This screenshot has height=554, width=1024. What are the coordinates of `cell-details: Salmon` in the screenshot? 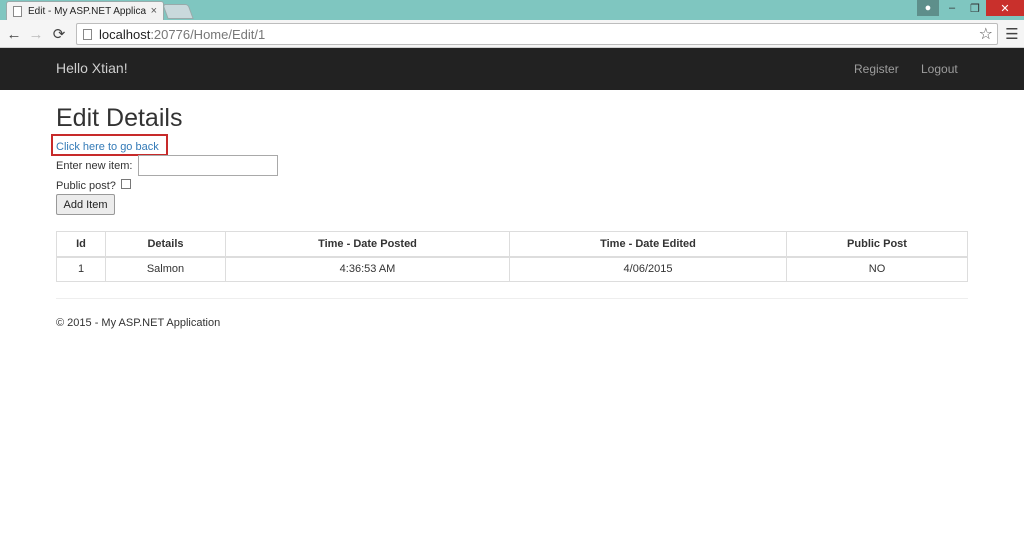 It's located at (165, 269).